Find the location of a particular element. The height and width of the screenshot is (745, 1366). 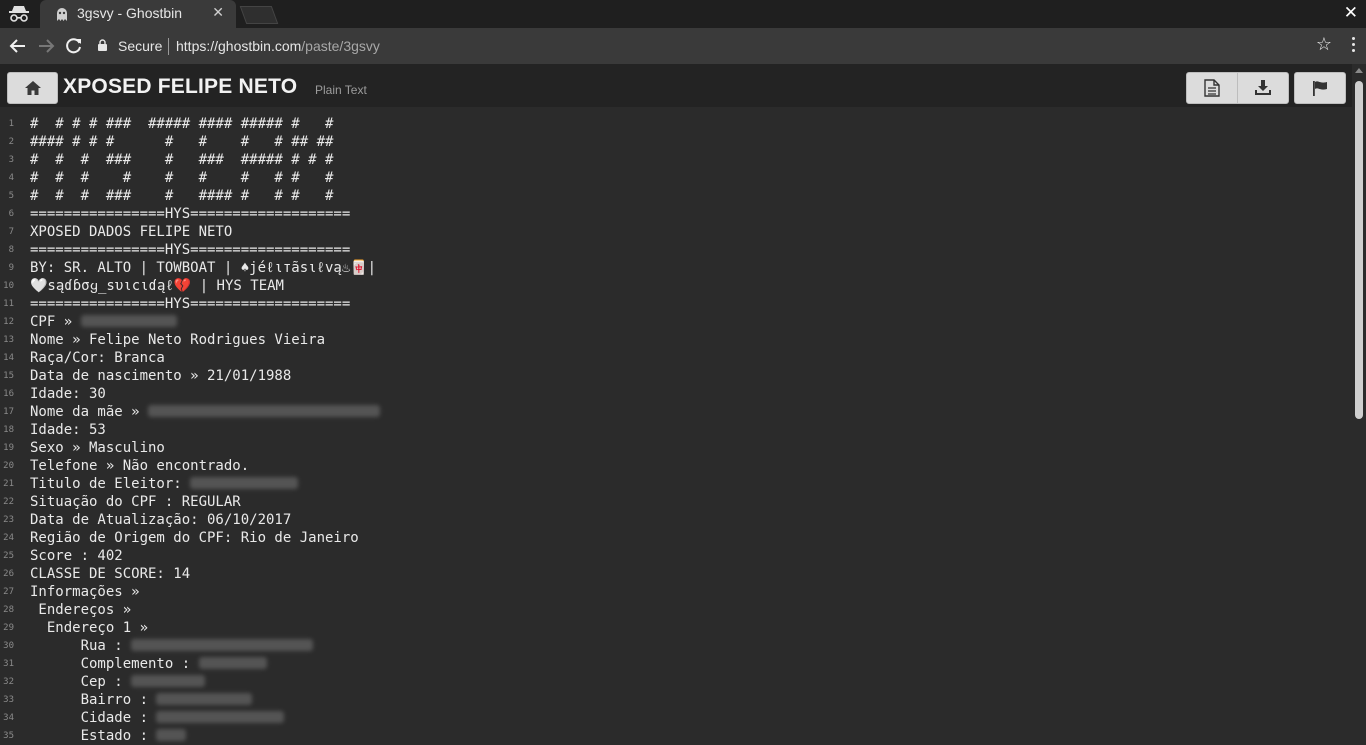

bookmark-star-icon: ☆ is located at coordinates (1324, 44).